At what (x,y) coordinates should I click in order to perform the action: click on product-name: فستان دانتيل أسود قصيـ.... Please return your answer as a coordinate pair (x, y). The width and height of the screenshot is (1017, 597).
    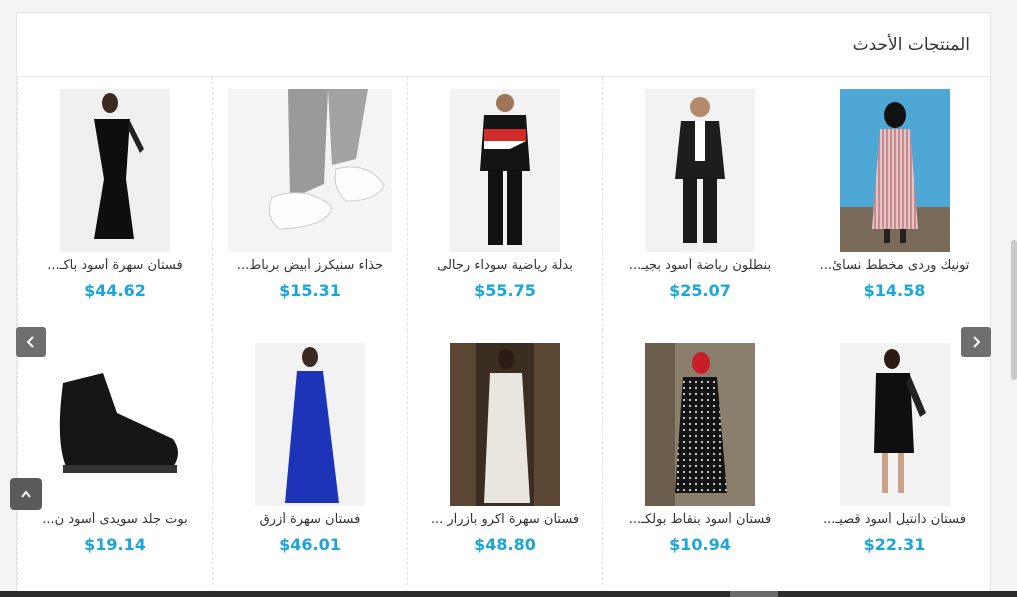
    Looking at the image, I should click on (894, 519).